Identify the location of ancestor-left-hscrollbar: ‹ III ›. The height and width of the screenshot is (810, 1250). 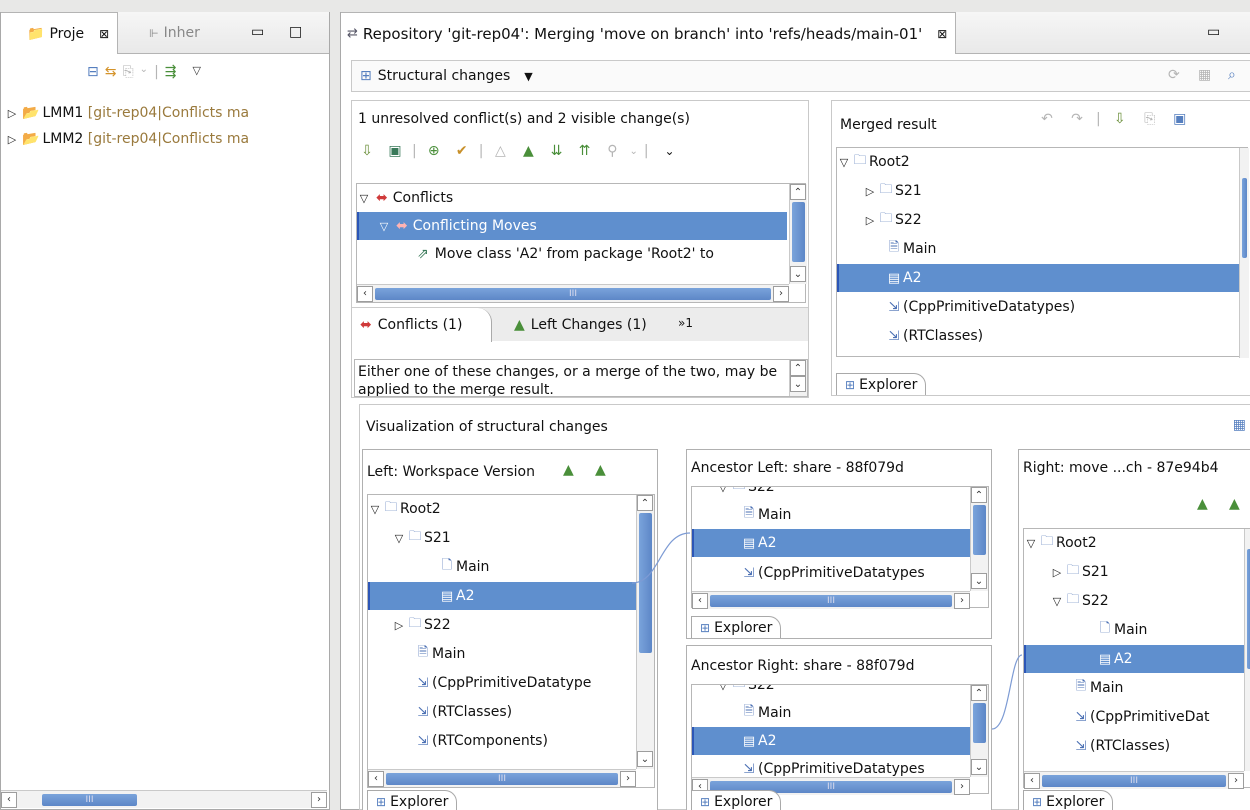
(831, 600).